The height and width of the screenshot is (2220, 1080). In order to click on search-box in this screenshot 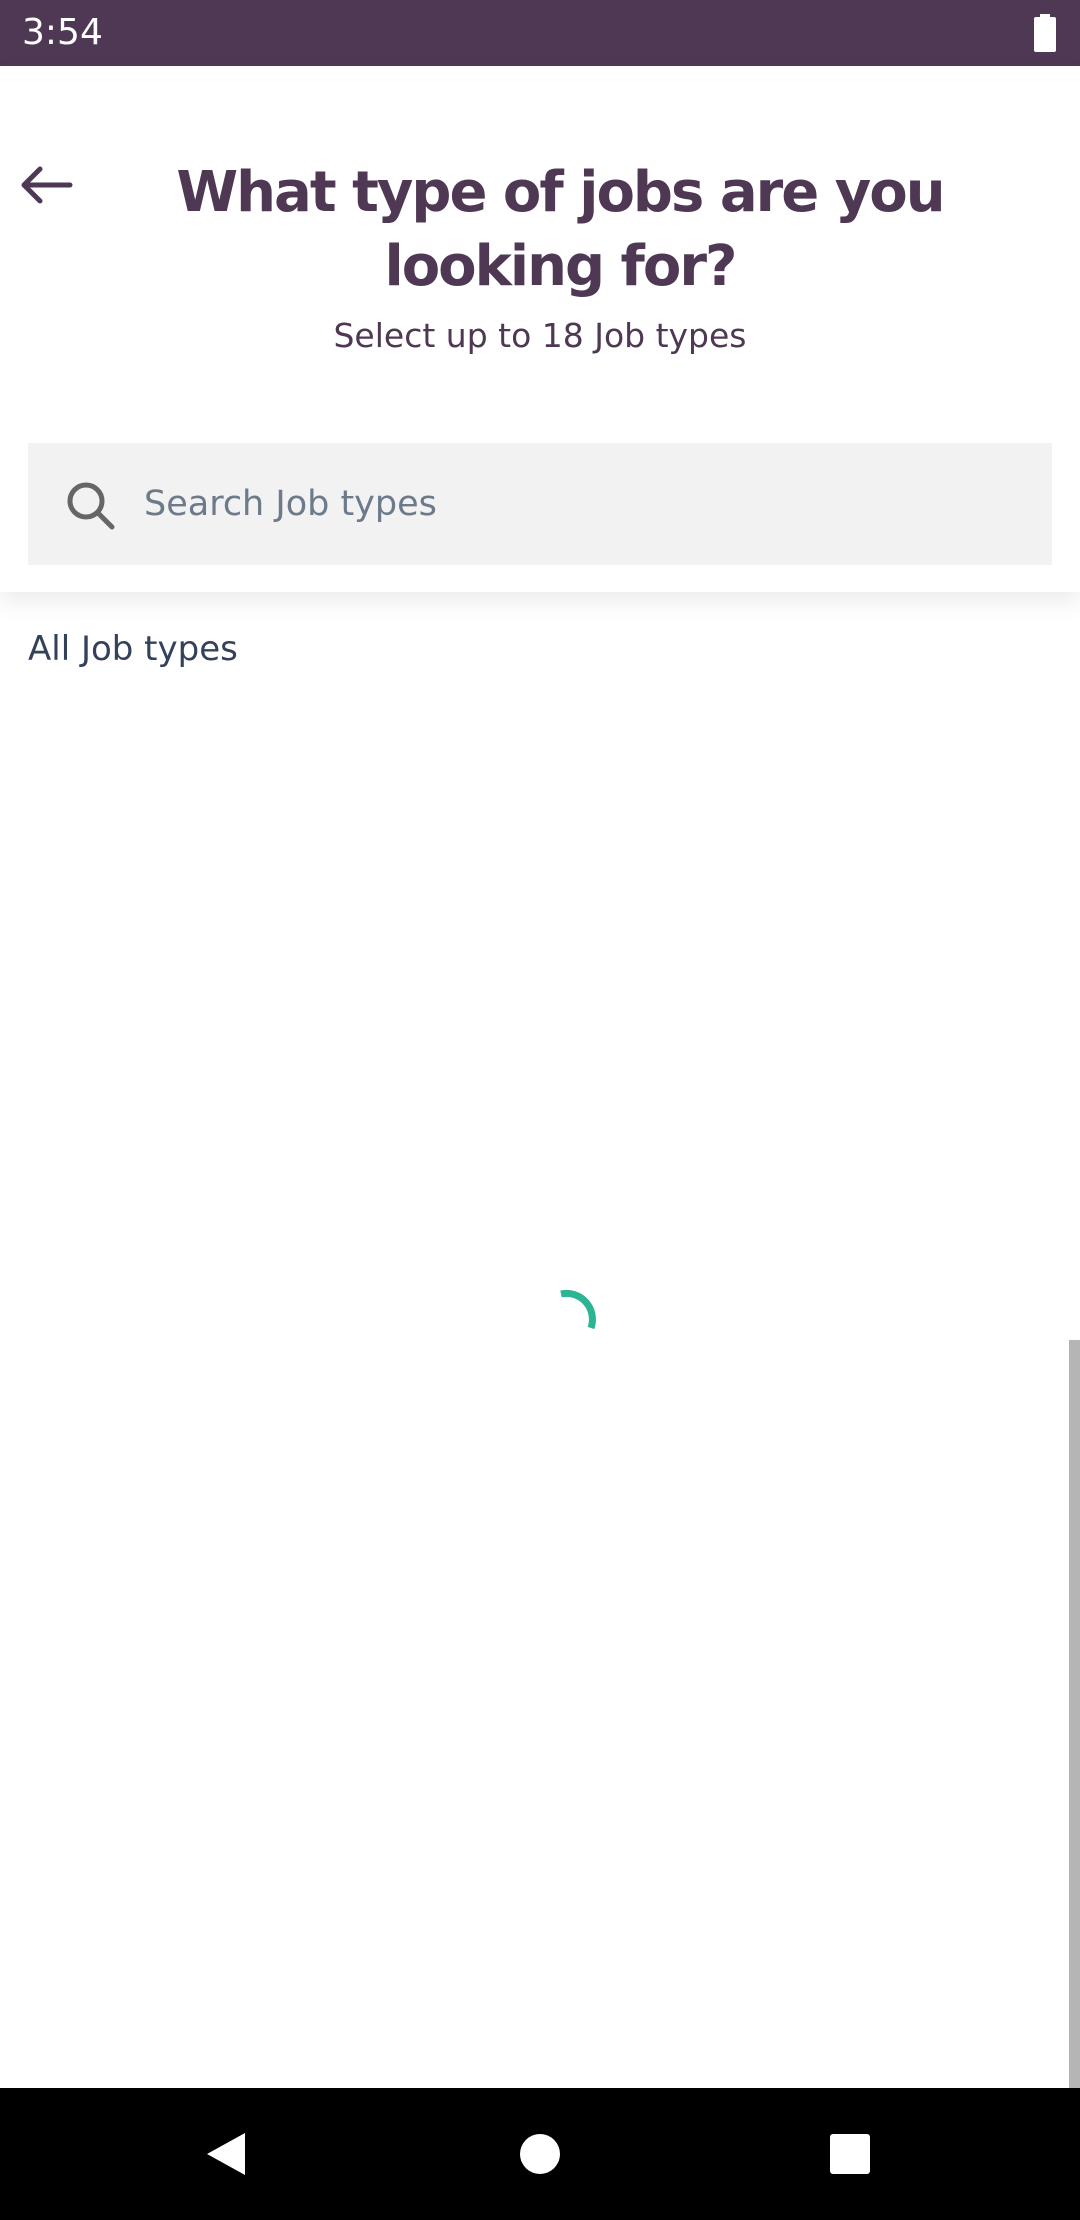, I will do `click(540, 504)`.